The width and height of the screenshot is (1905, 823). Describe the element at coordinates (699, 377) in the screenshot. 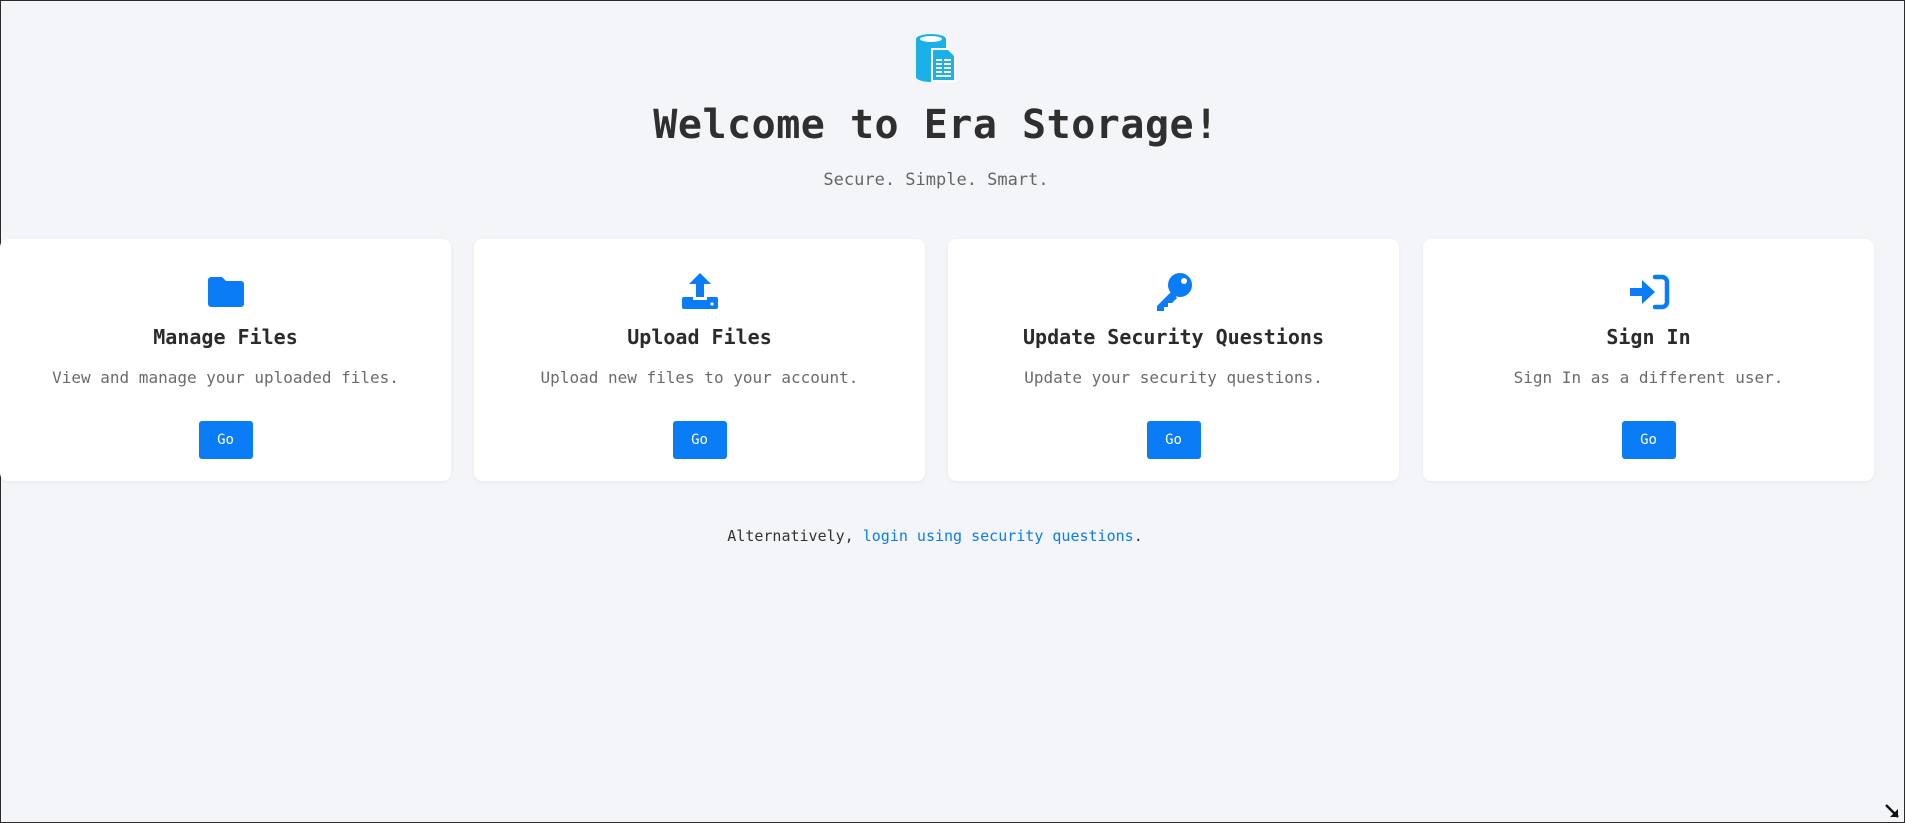

I see `card-description: Upload new files to your account.` at that location.